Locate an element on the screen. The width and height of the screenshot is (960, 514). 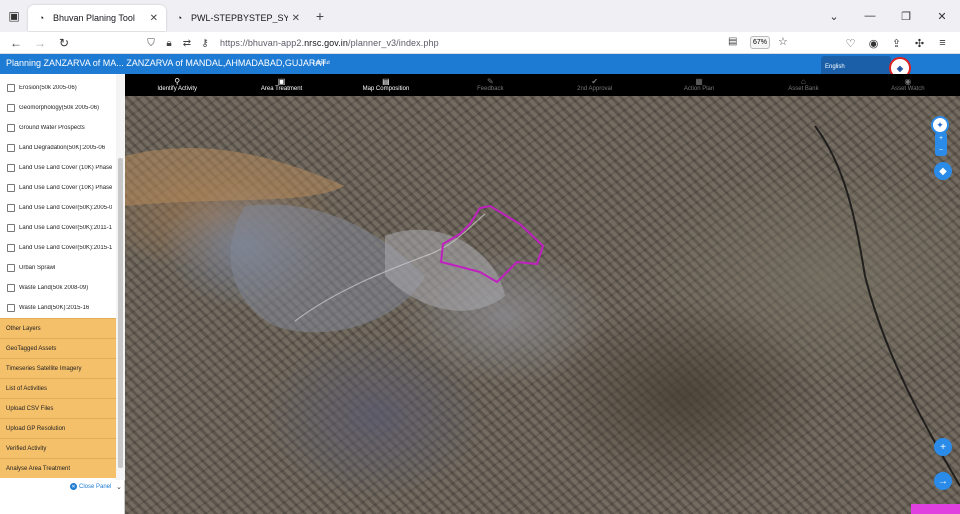
tab-title: Bhuvan Planing Tool is located at coordinates (94, 18).